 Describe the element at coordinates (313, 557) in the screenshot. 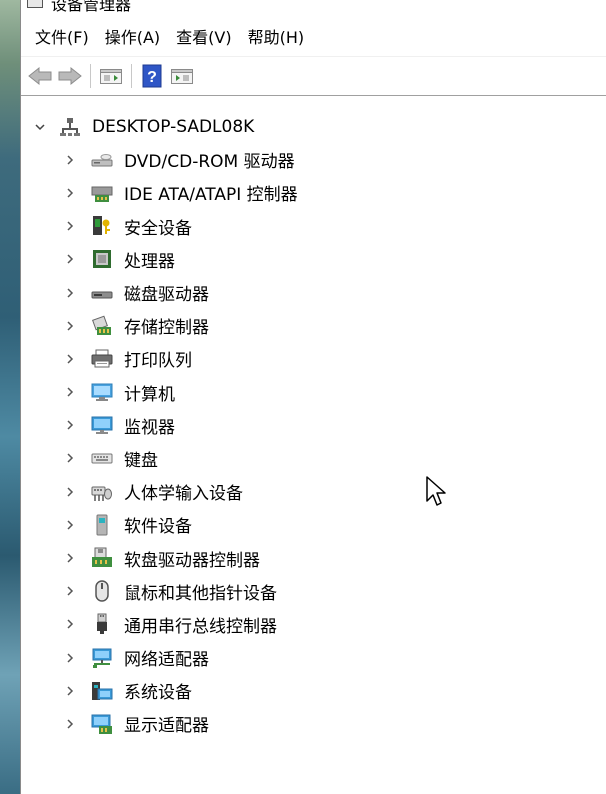

I see `tree-node-floppy-controller: 软盘驱动器控制器` at that location.